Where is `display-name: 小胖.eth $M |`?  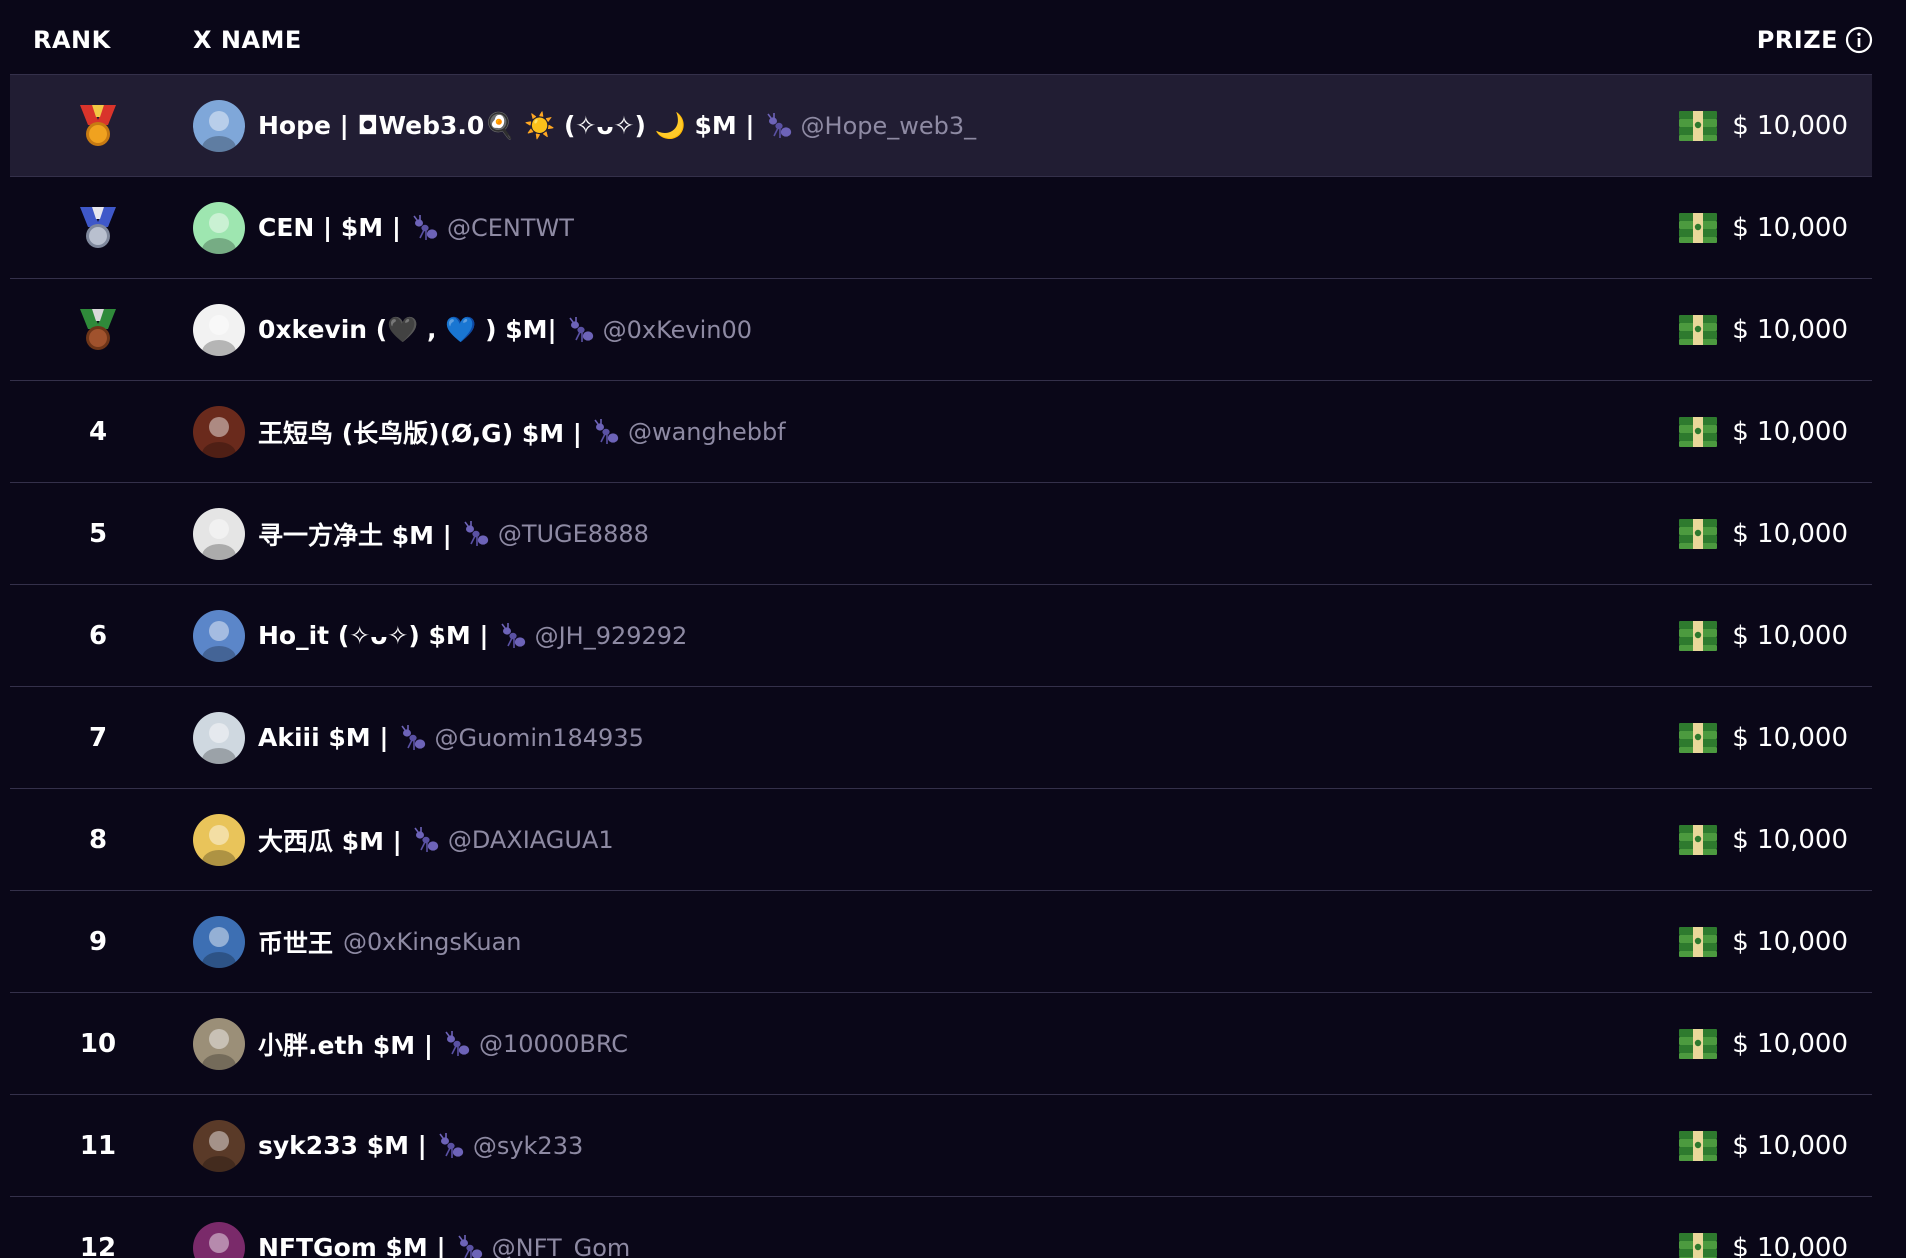 display-name: 小胖.eth $M | is located at coordinates (345, 1044).